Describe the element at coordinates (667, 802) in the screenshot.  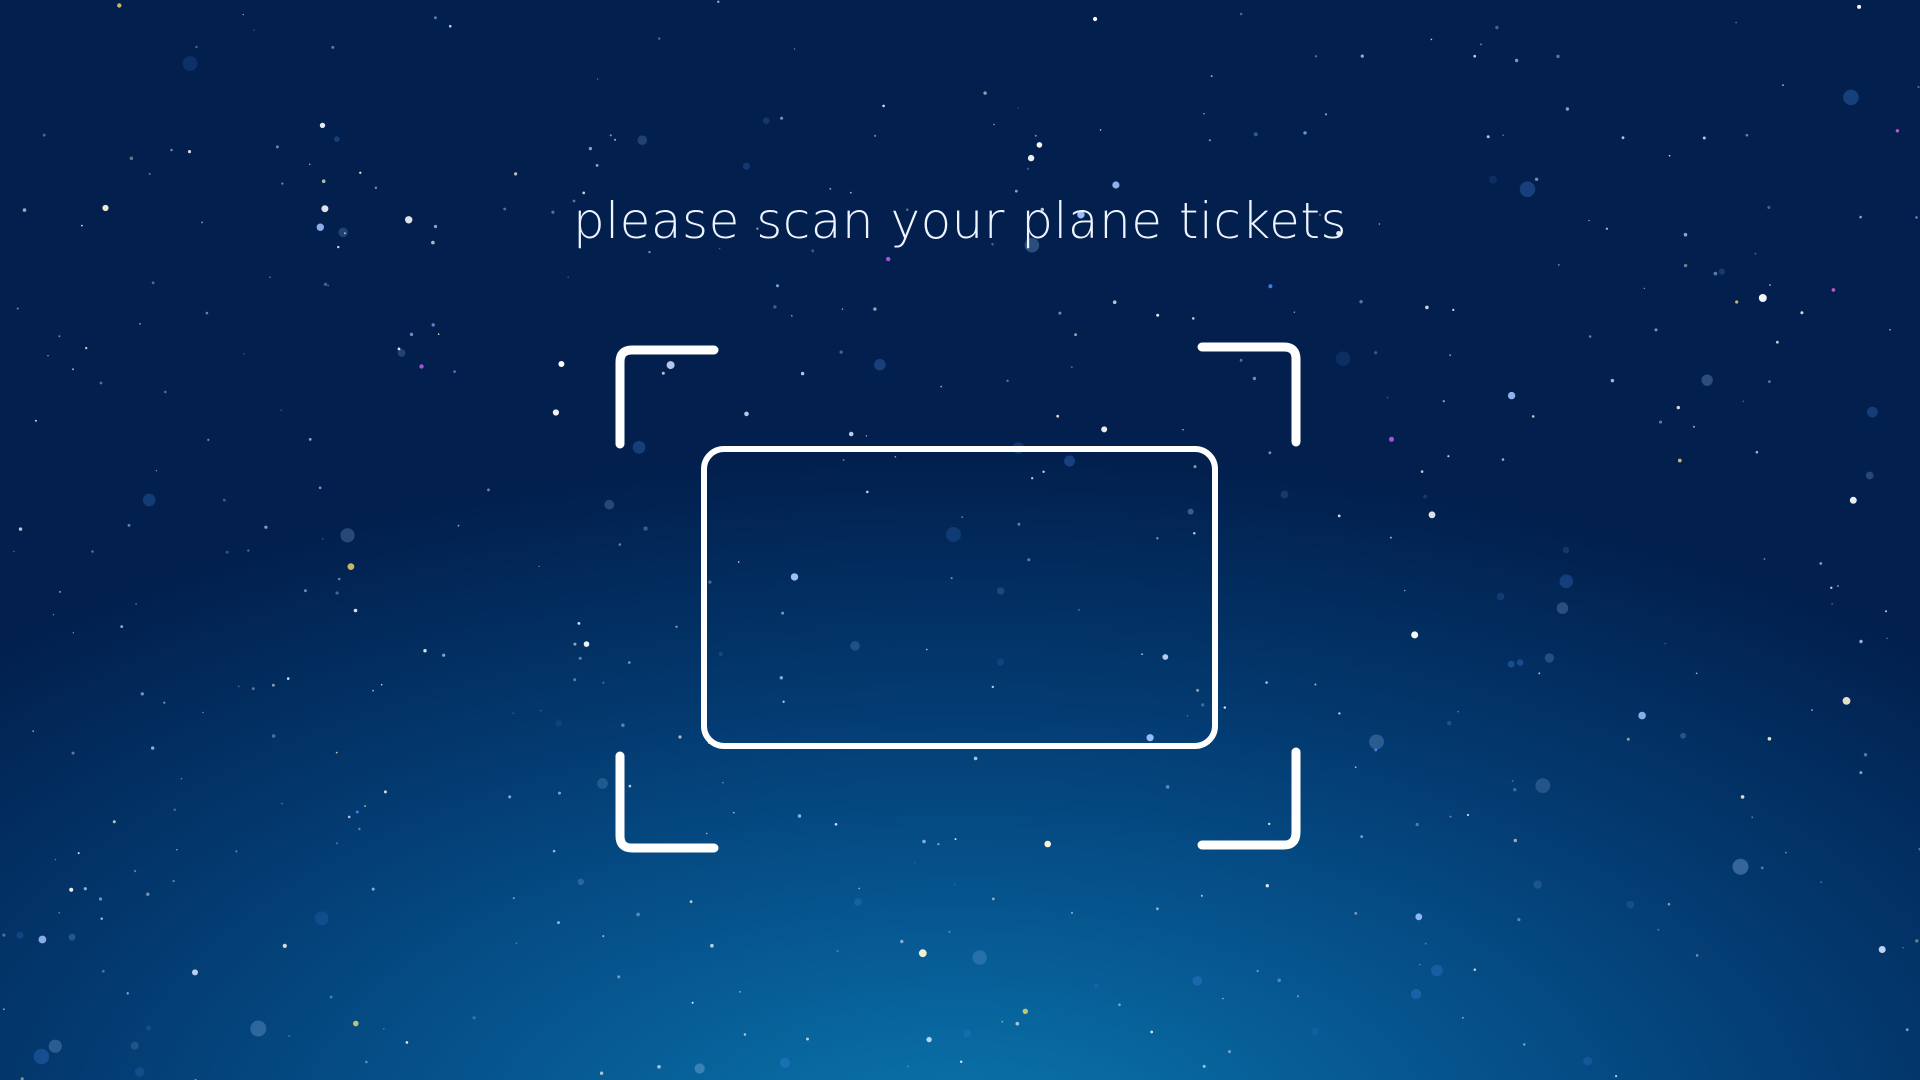
I see `scan-corner-bottom-left` at that location.